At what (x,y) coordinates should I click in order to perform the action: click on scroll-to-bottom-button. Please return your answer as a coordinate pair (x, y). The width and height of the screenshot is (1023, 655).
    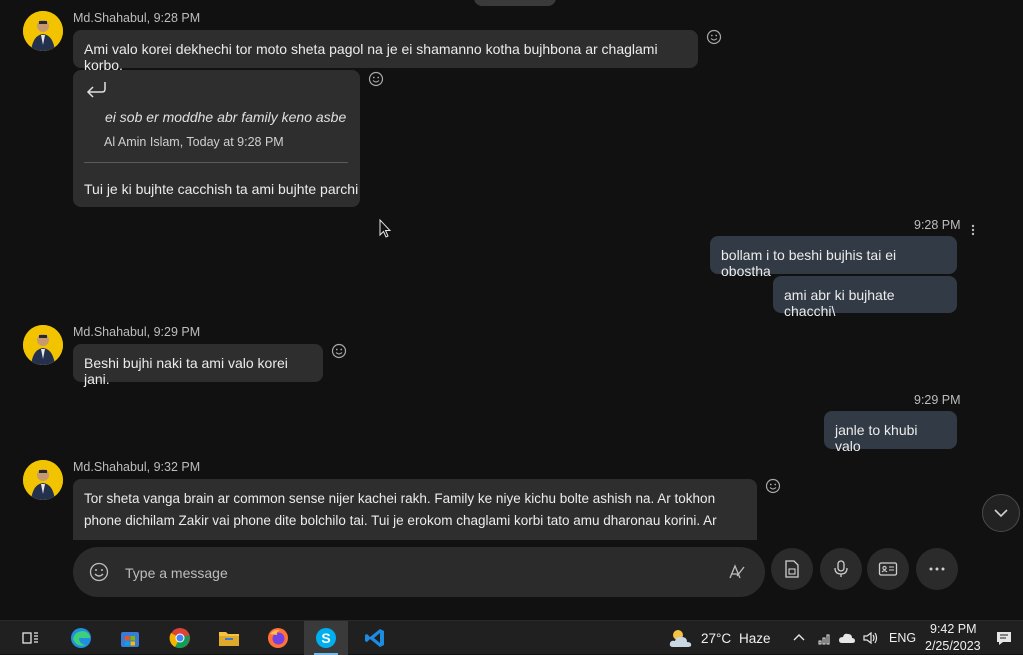
    Looking at the image, I should click on (1001, 513).